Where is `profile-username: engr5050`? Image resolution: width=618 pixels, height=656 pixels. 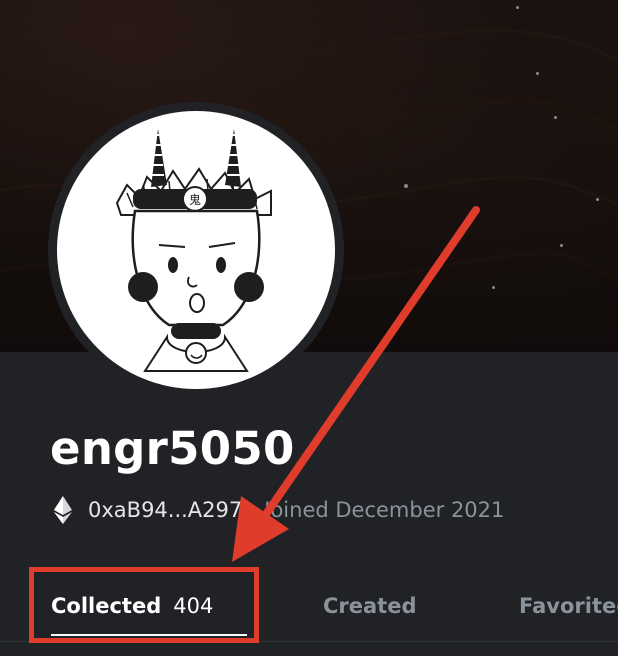
profile-username: engr5050 is located at coordinates (172, 448).